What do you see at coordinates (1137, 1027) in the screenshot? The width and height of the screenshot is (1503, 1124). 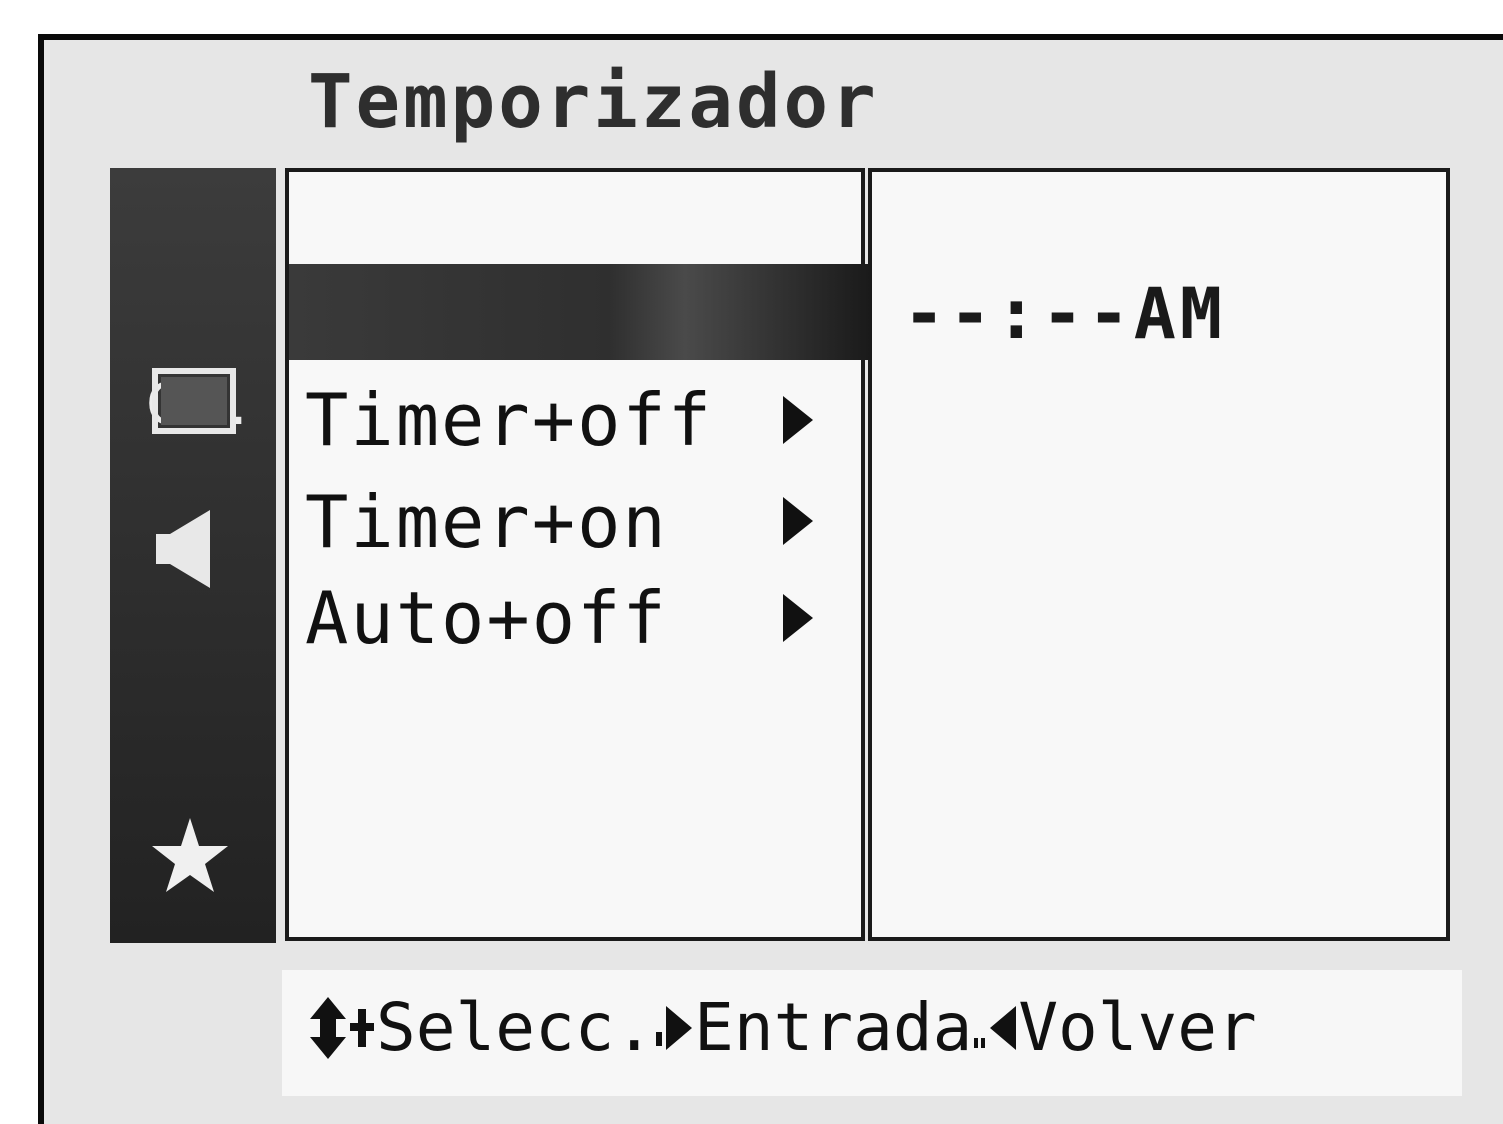 I see `back-hint: Volver` at bounding box center [1137, 1027].